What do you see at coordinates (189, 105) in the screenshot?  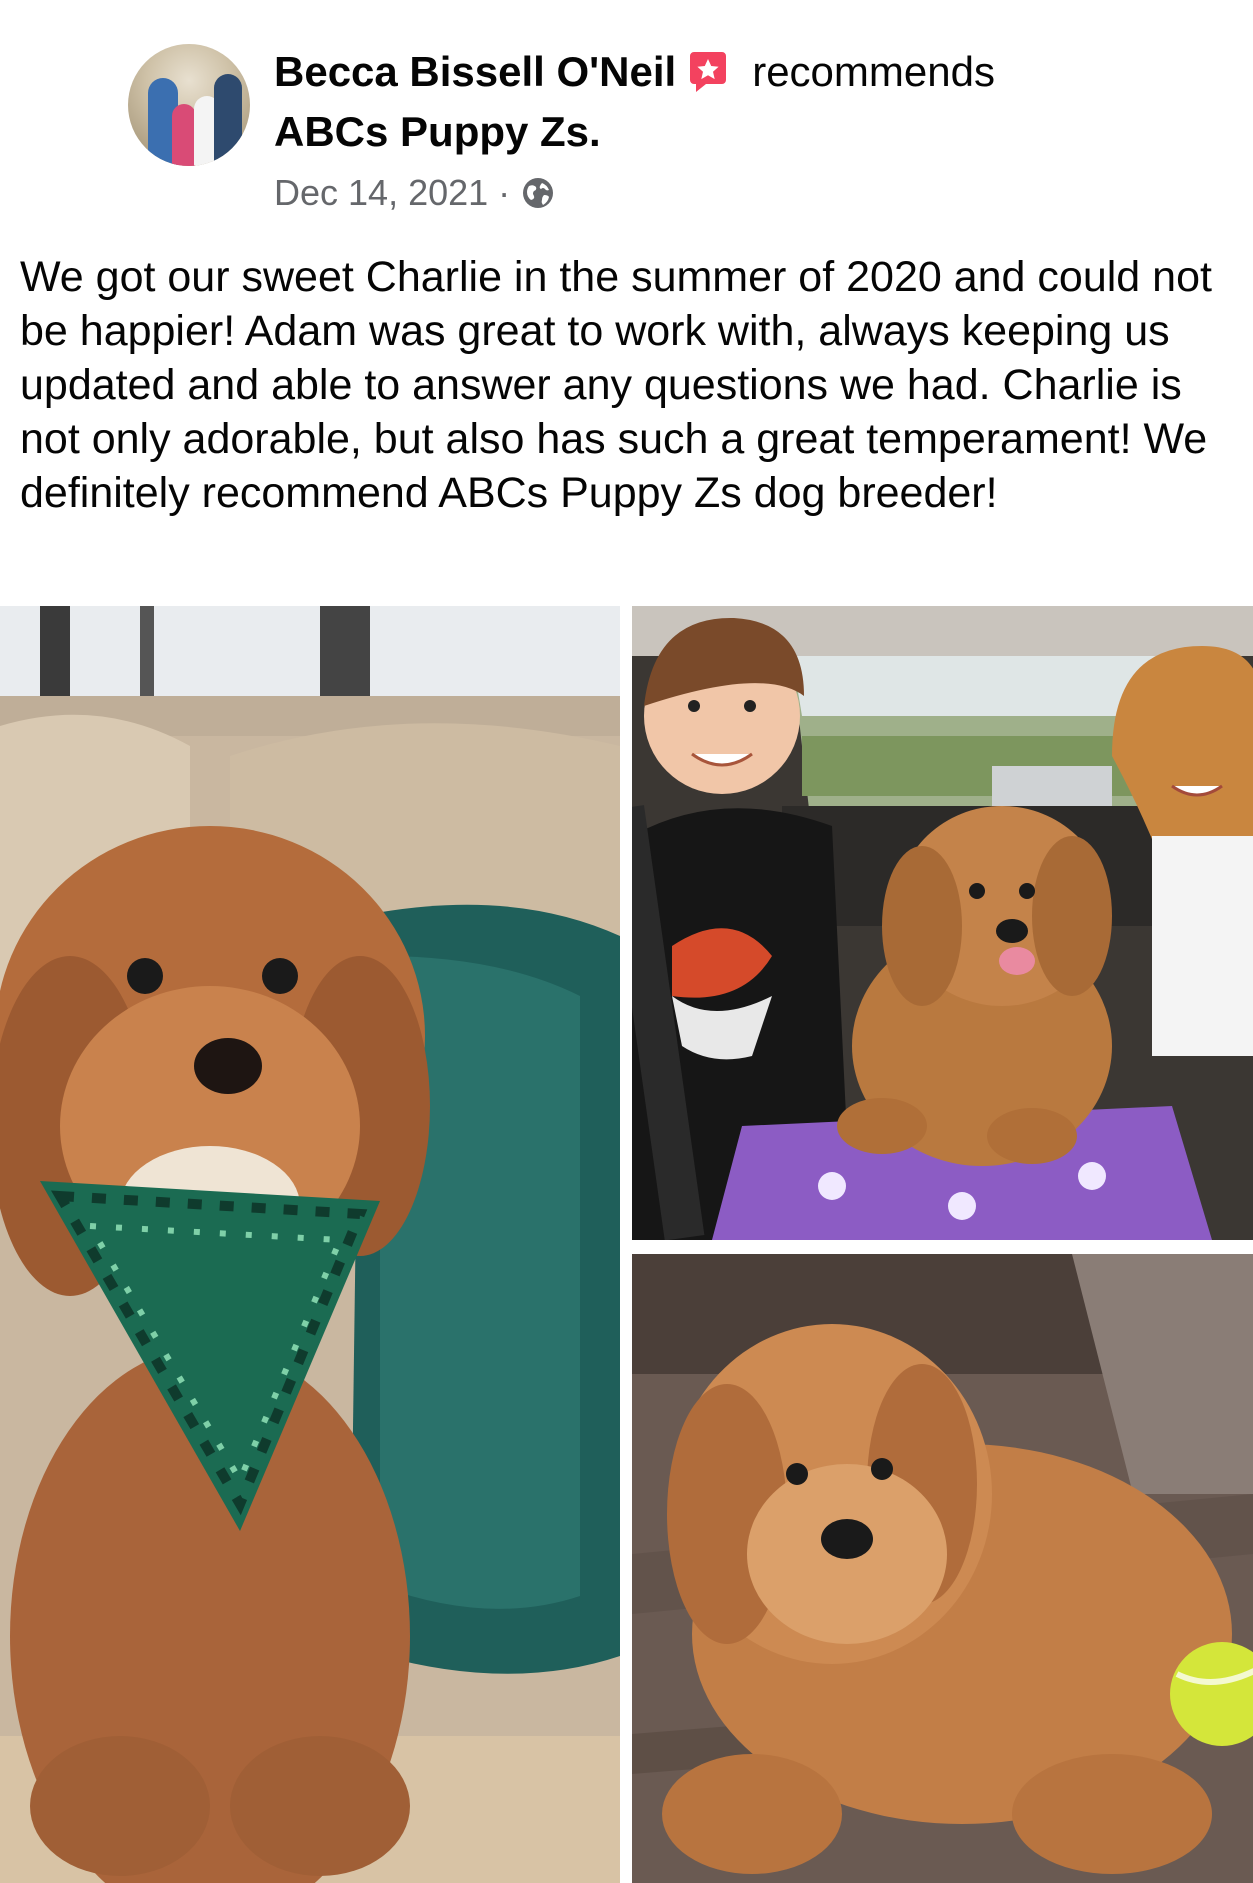 I see `author-avatar` at bounding box center [189, 105].